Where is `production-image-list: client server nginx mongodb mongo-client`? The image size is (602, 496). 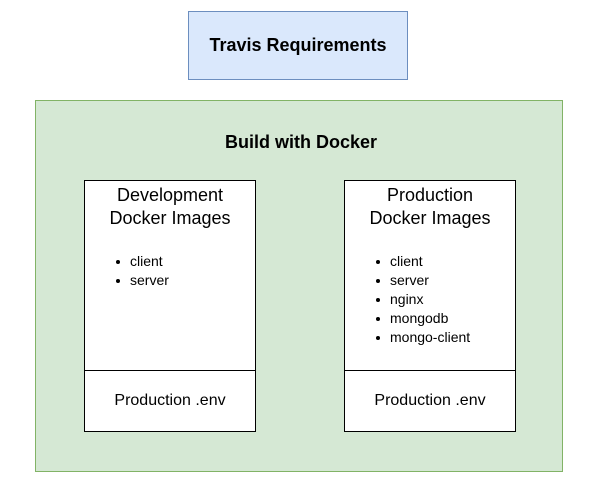
production-image-list: client server nginx mongodb mongo-client is located at coordinates (422, 299).